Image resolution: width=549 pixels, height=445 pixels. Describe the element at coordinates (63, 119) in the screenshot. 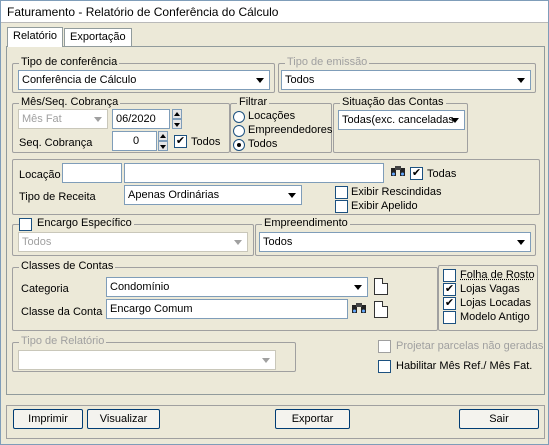

I see `mes-fat-select: Mês Fat` at that location.